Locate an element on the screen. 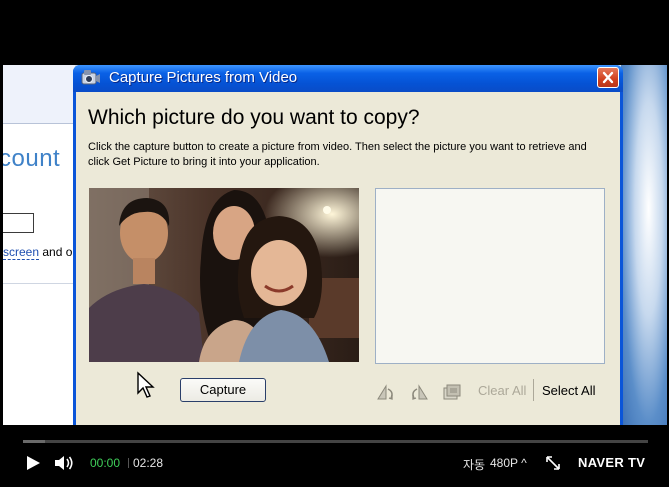  fullscreen-icon is located at coordinates (553, 463).